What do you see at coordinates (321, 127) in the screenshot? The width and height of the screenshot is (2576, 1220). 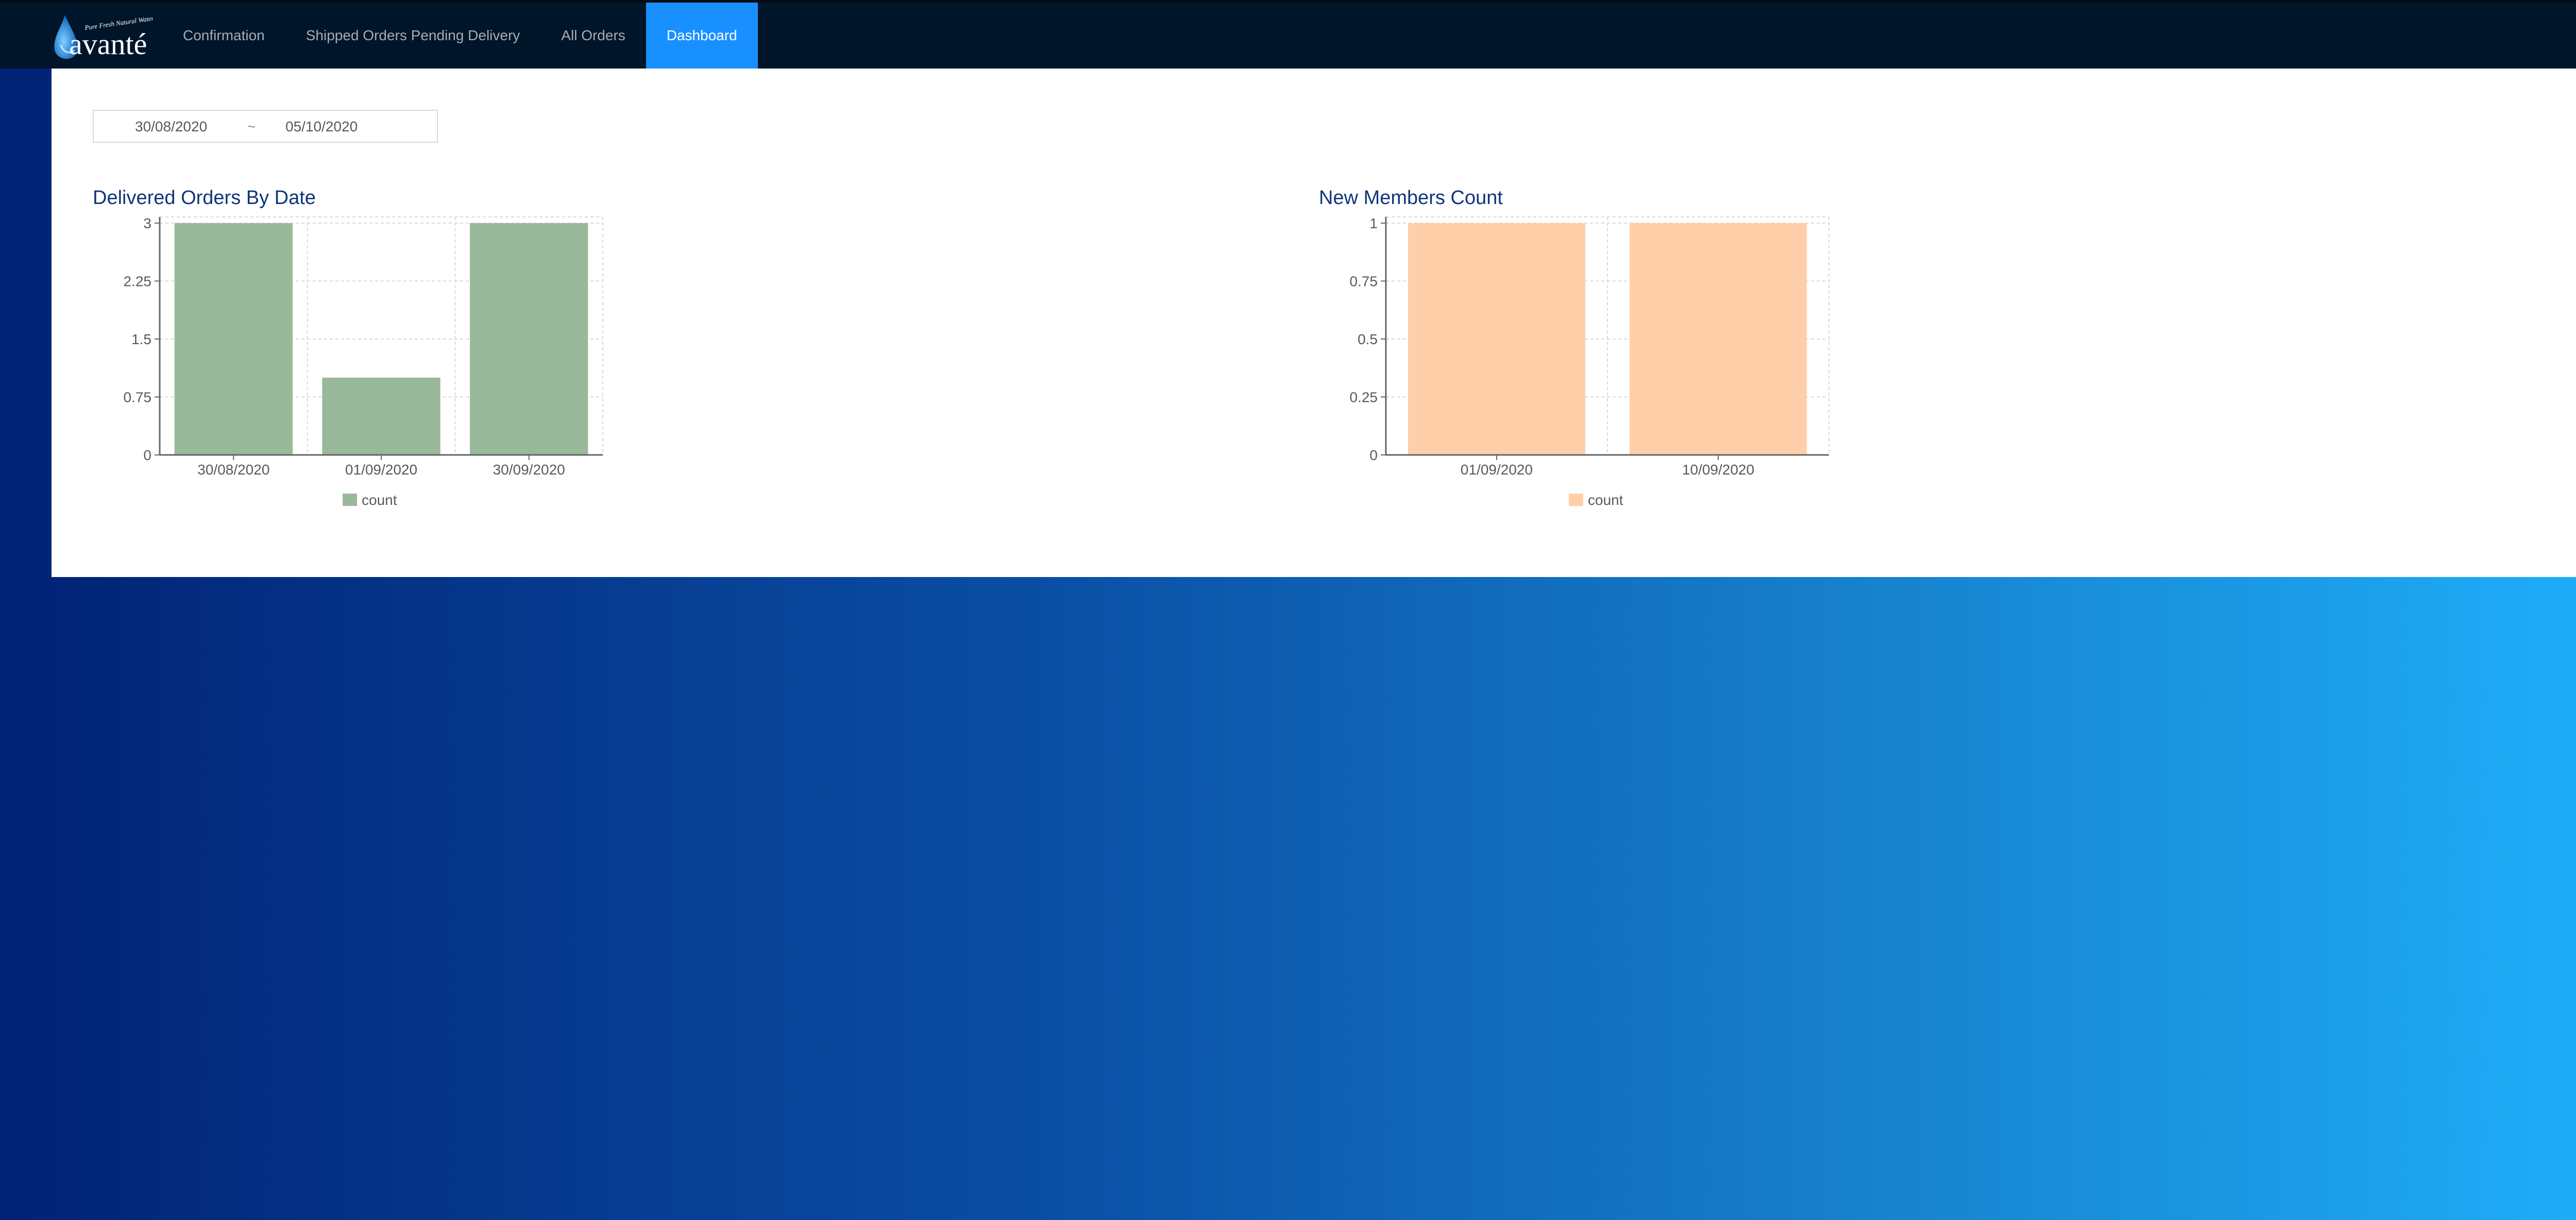 I see `date-range-end: 05/10/2020` at bounding box center [321, 127].